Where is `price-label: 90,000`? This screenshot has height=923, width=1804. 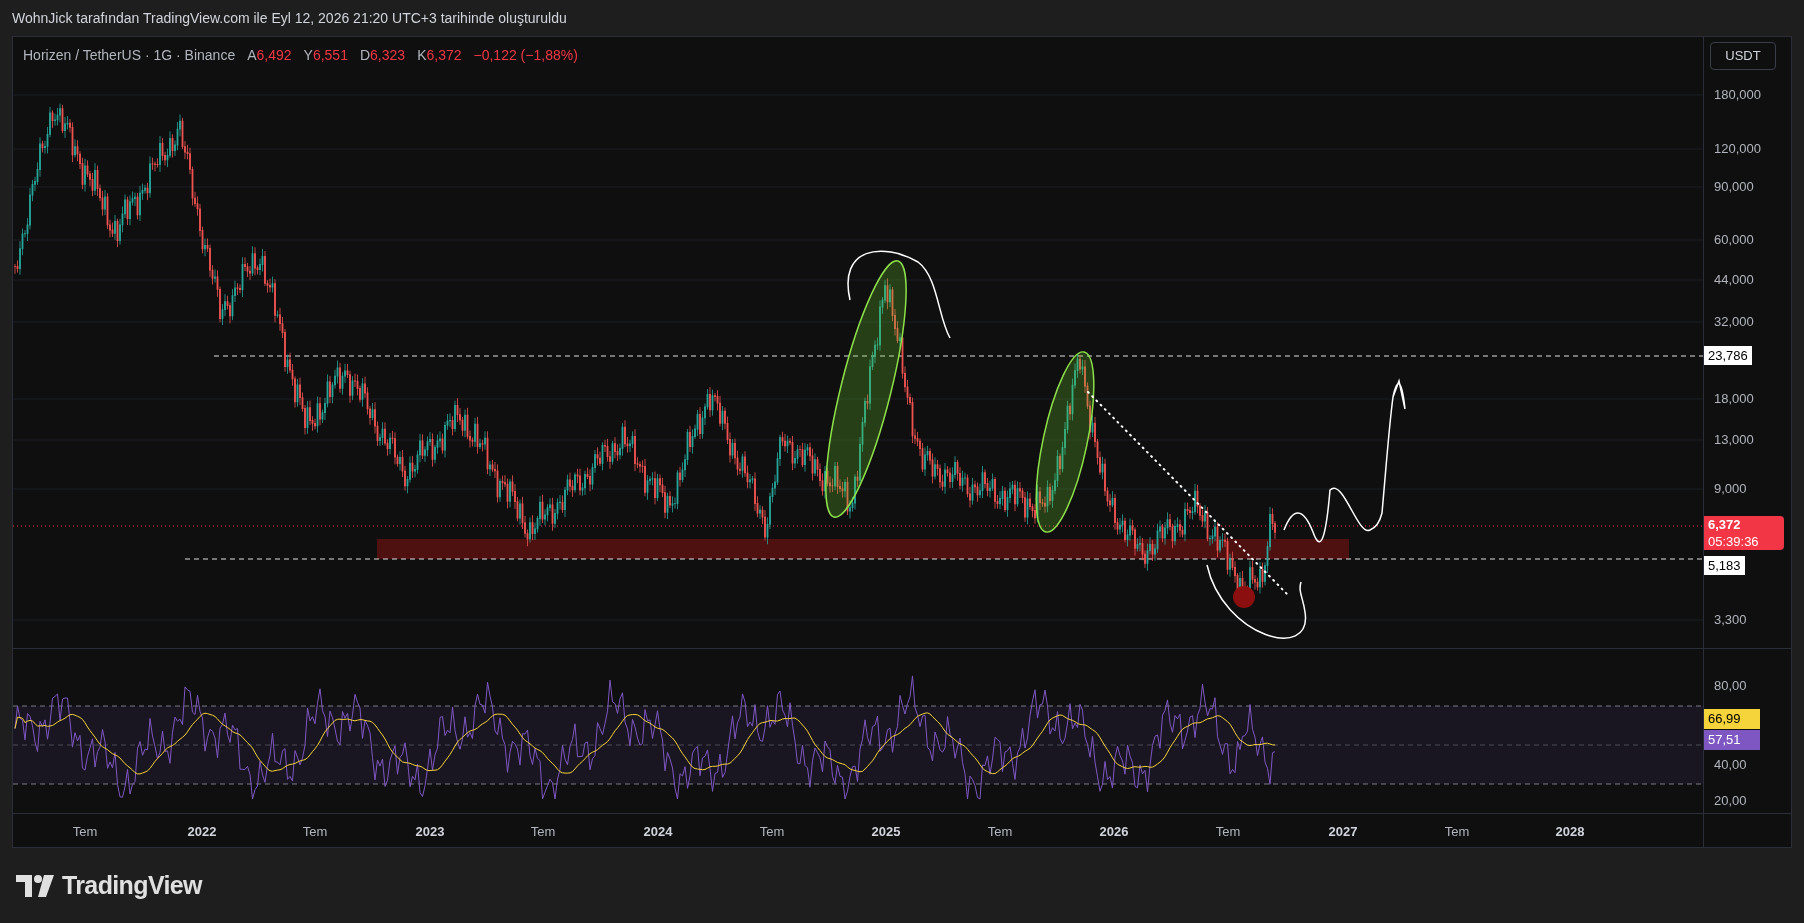
price-label: 90,000 is located at coordinates (1734, 187).